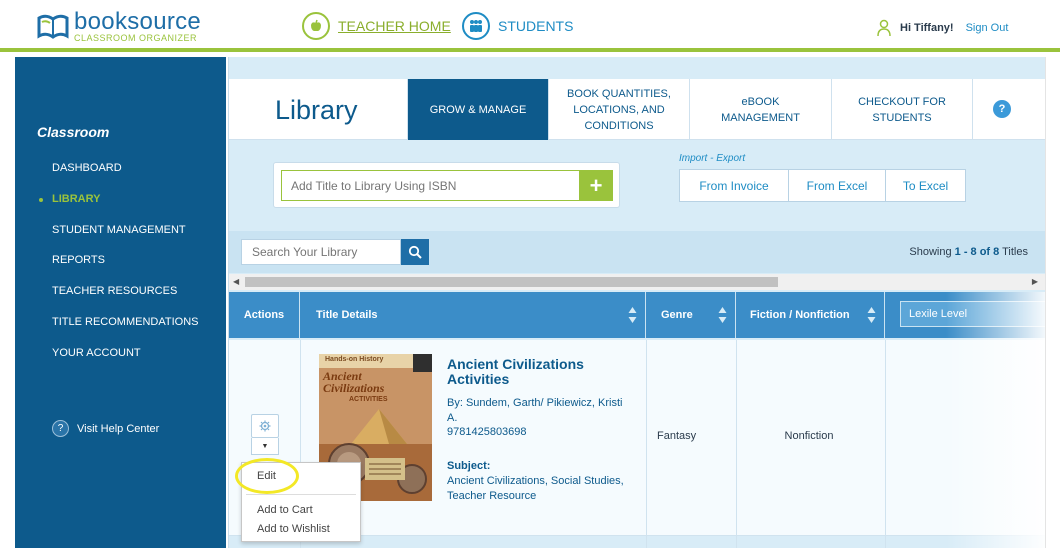 This screenshot has width=1060, height=548. I want to click on book-fiction-type: Nonfiction, so click(809, 436).